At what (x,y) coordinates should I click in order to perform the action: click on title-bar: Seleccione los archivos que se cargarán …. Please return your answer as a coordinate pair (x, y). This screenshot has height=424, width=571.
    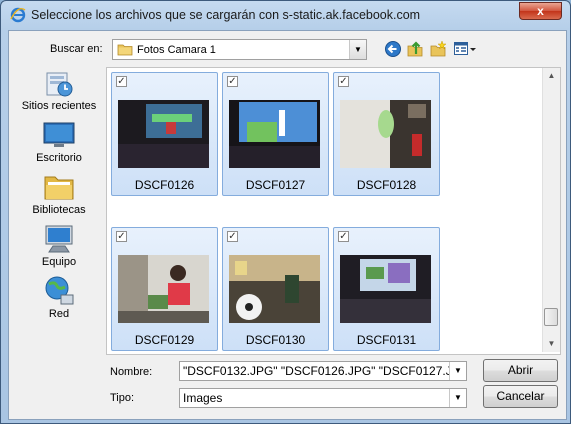
    Looking at the image, I should click on (285, 15).